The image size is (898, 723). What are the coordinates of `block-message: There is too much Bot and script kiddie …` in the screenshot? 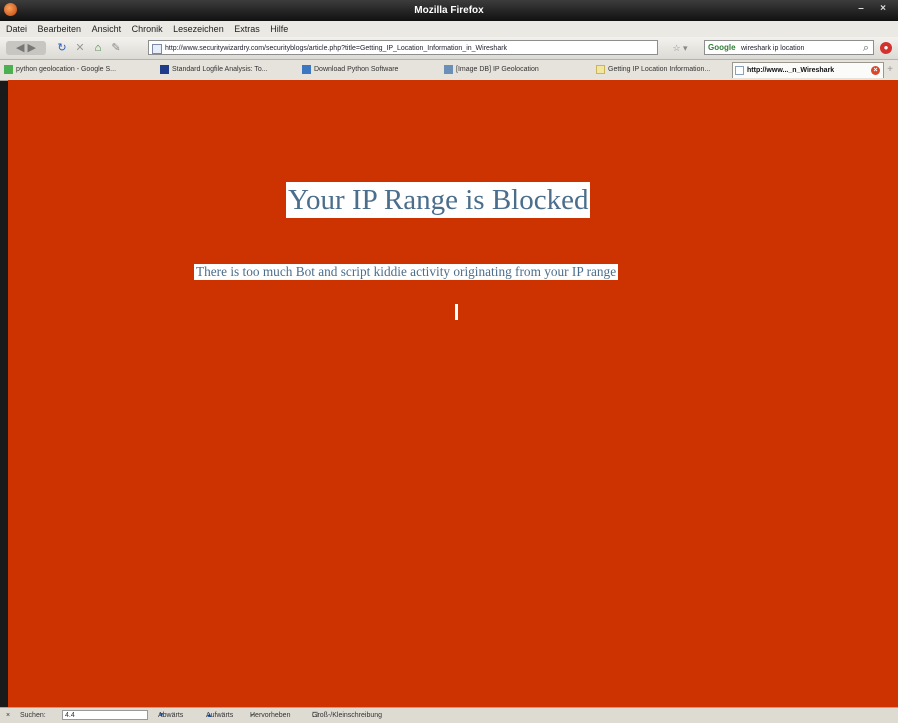 It's located at (406, 272).